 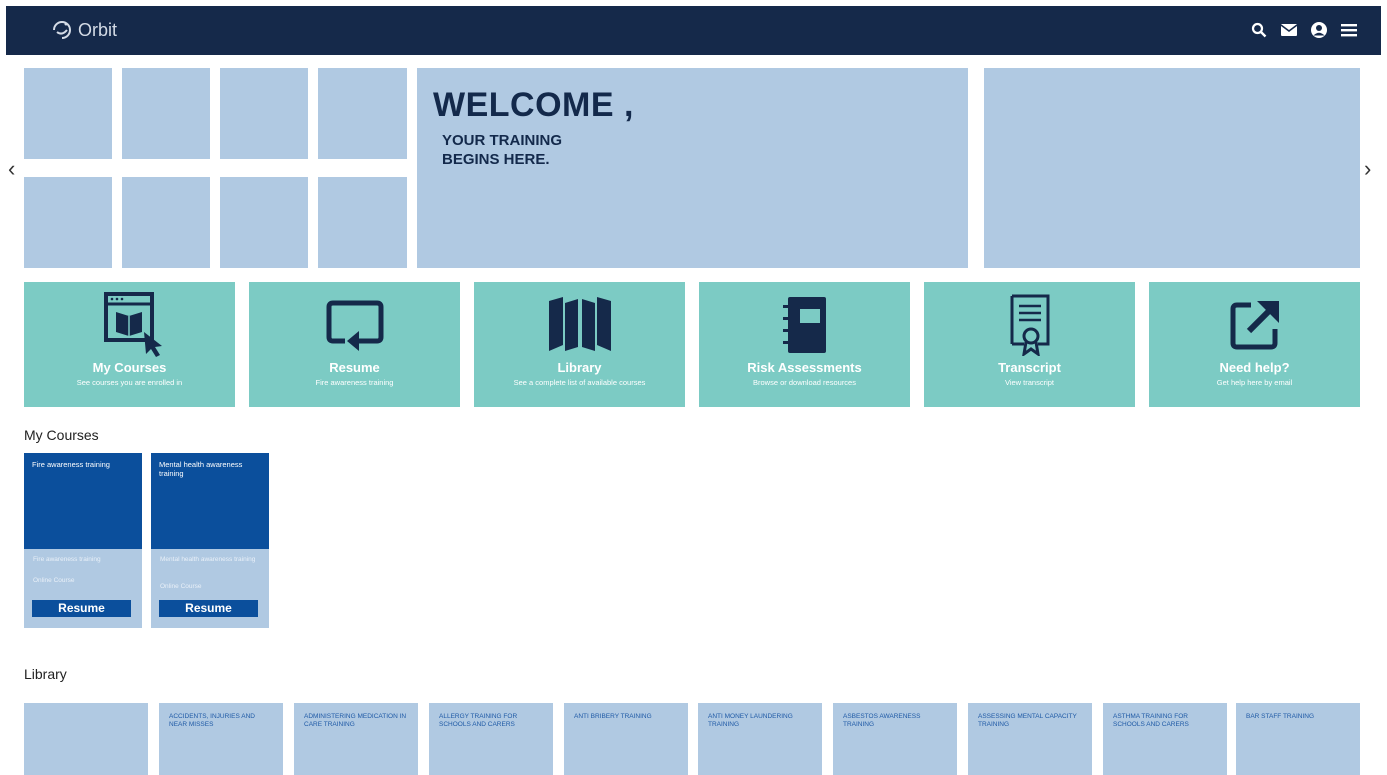 What do you see at coordinates (1029, 325) in the screenshot?
I see `certificate-icon` at bounding box center [1029, 325].